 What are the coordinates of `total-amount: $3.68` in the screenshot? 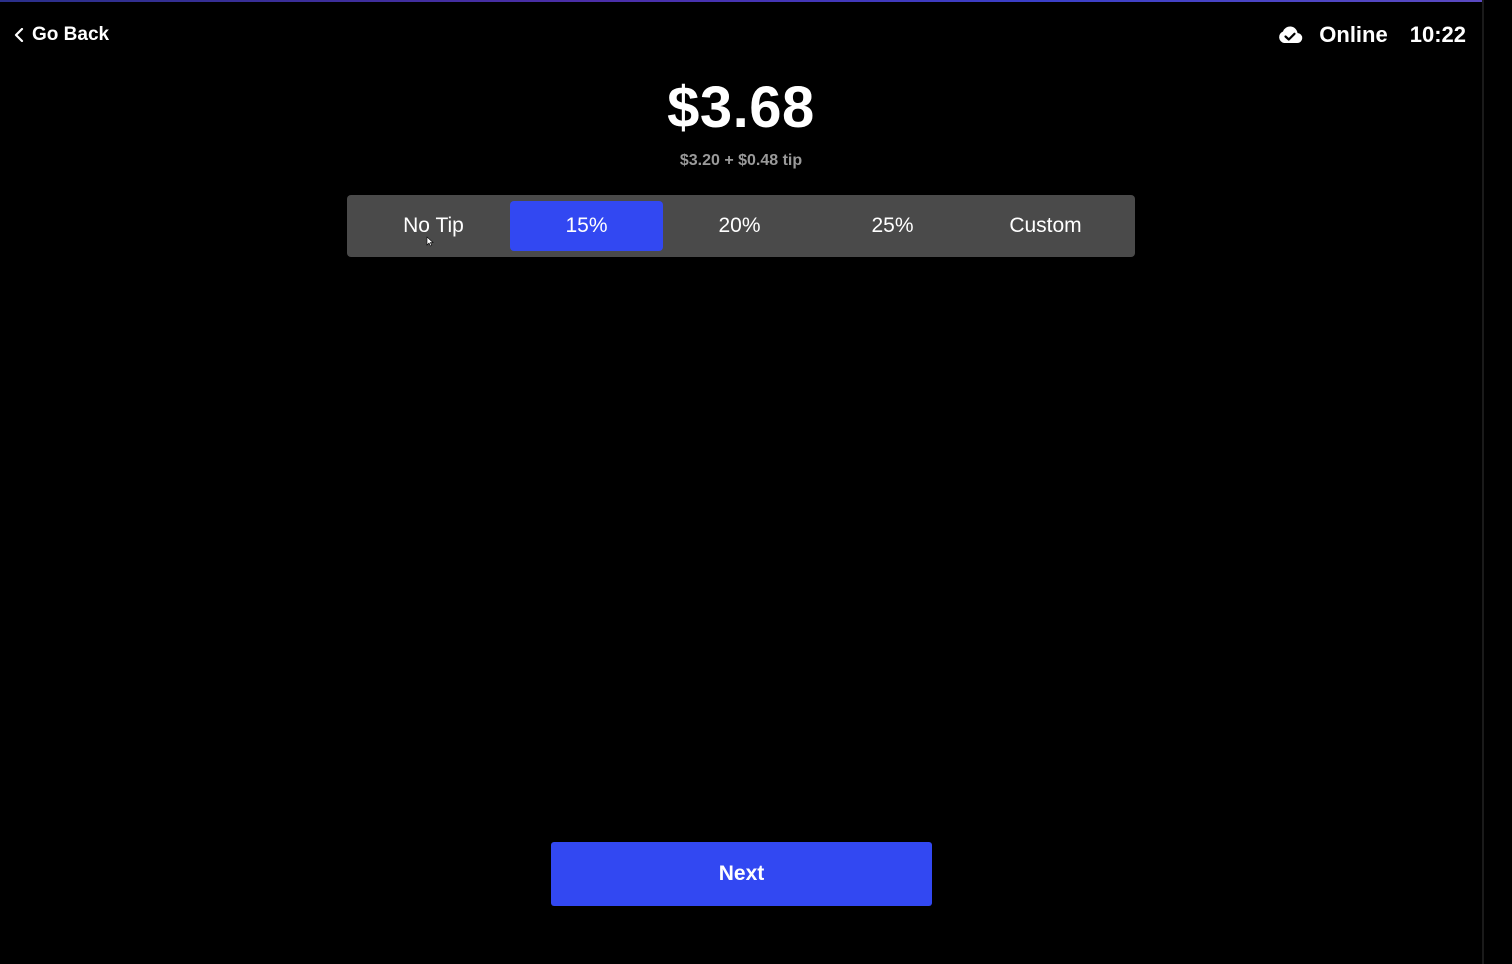 It's located at (741, 107).